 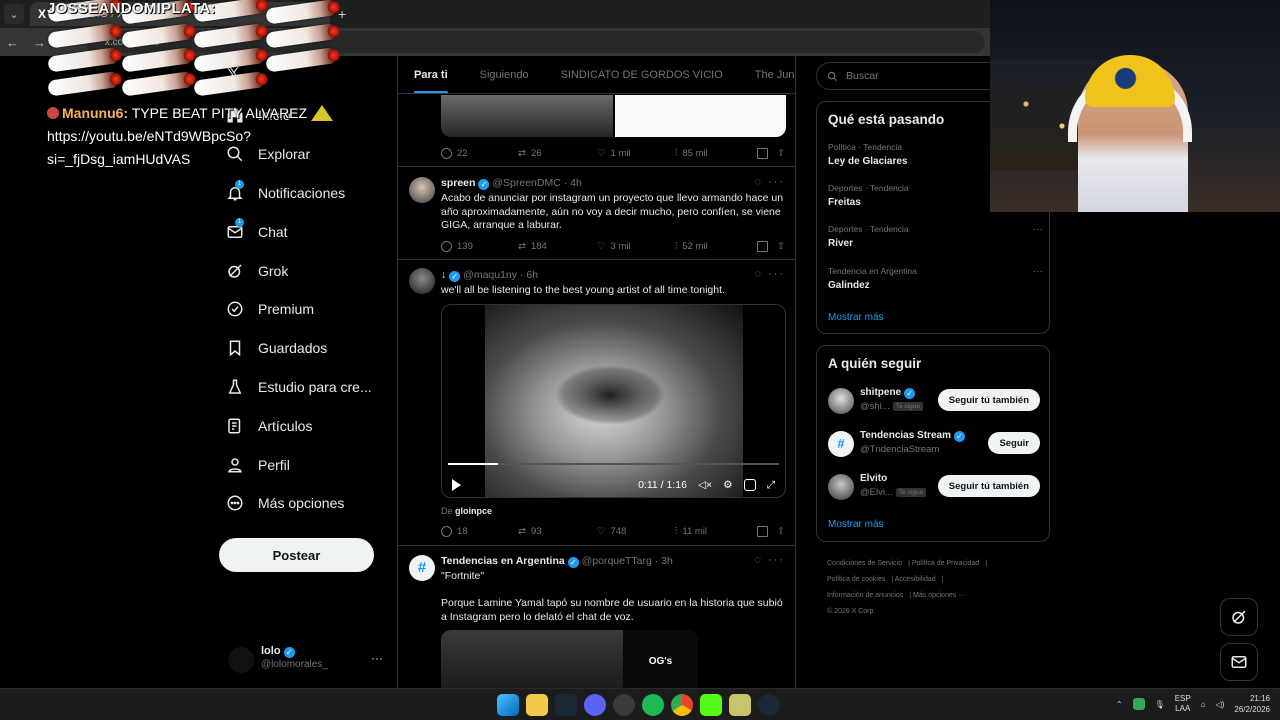 I want to click on tweet-author: spreen, so click(x=458, y=183).